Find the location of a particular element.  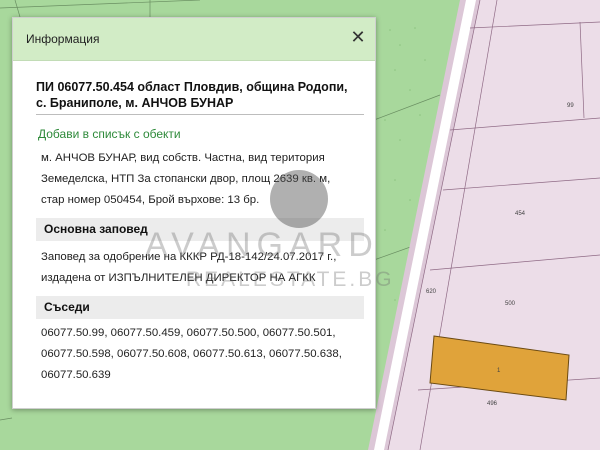

neighbors-line: 06077.50.639 is located at coordinates (76, 375).